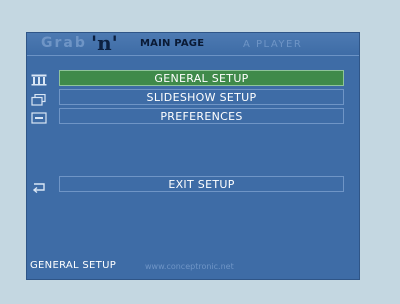  I want to click on preferences-icon, so click(39, 116).